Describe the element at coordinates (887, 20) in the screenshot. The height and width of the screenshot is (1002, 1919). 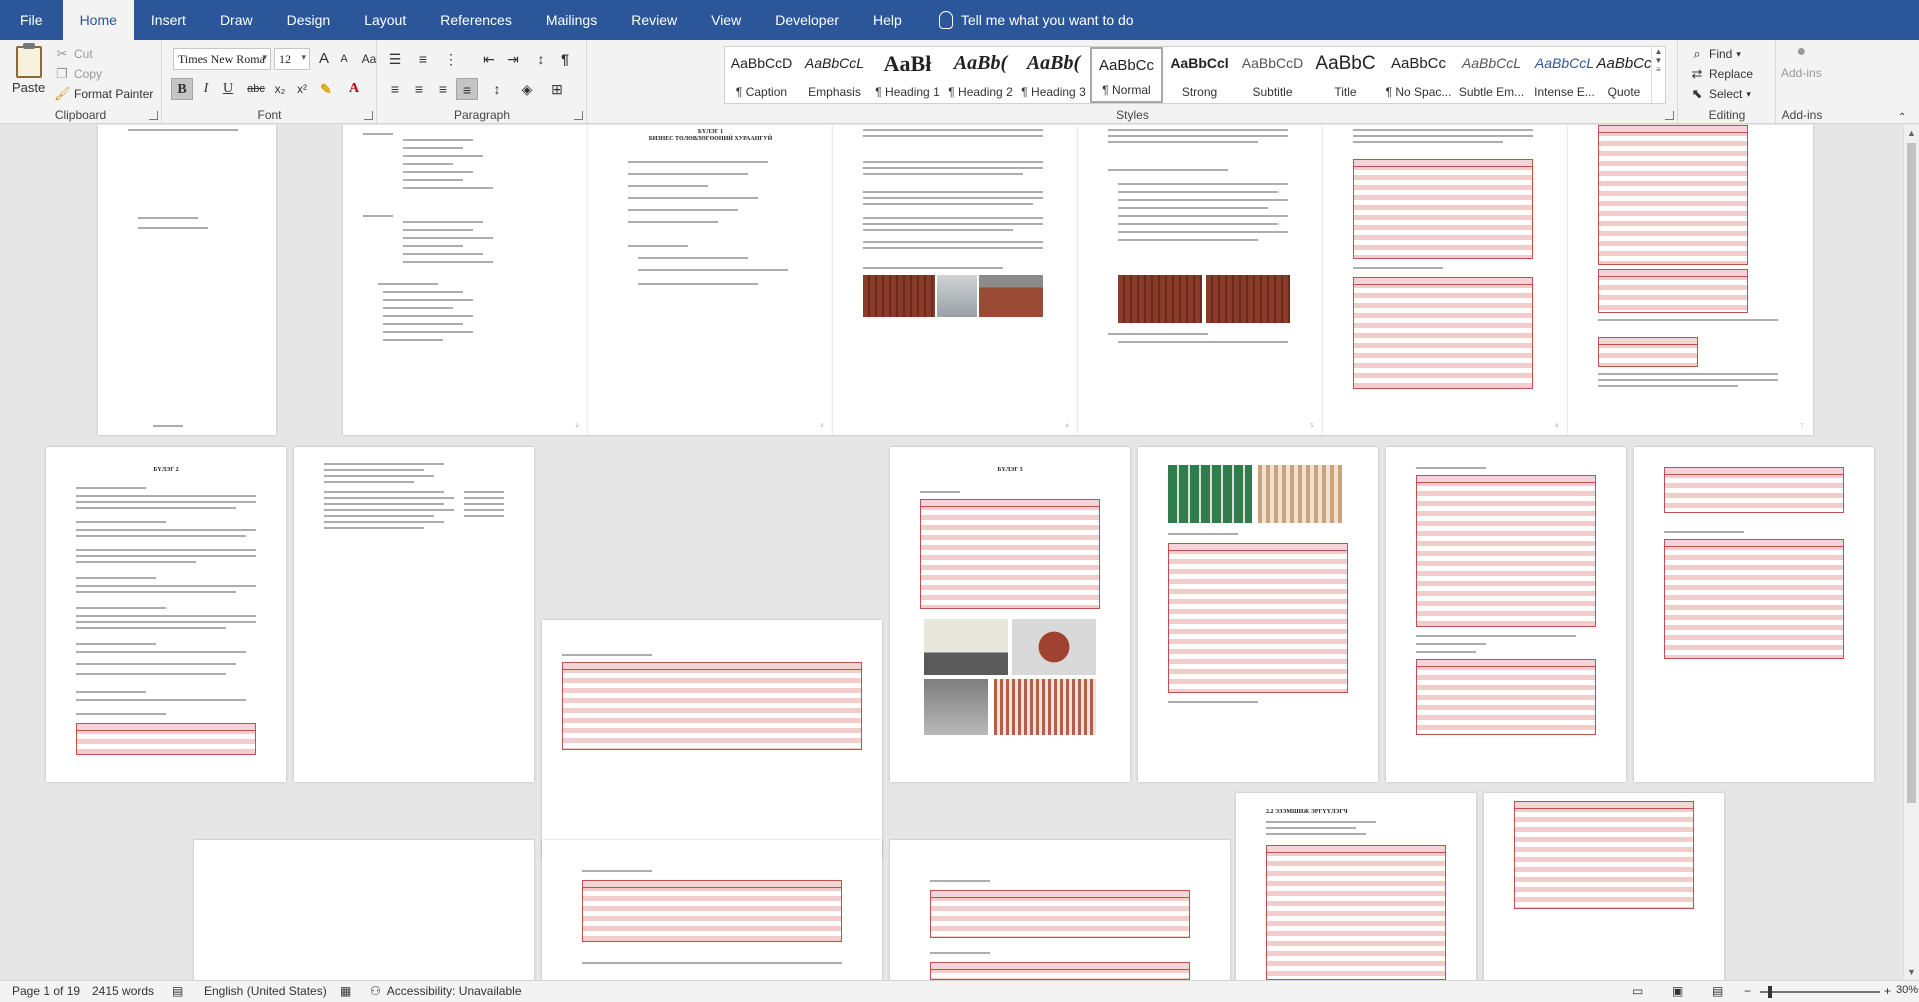
I see `tab-help: Help` at that location.